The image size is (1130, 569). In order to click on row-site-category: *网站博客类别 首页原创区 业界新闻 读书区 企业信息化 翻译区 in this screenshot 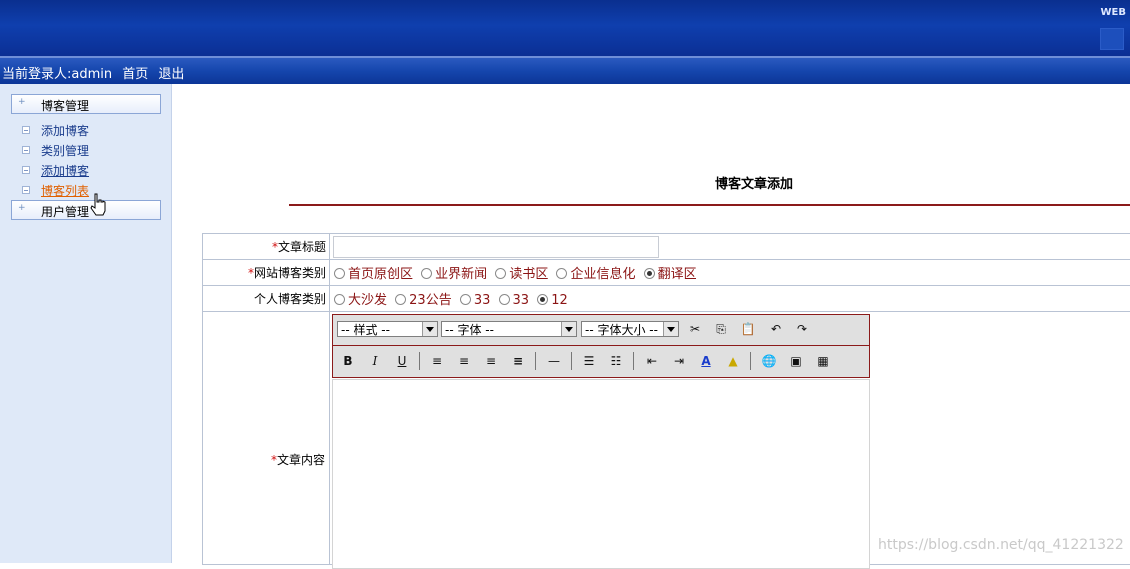, I will do `click(666, 273)`.